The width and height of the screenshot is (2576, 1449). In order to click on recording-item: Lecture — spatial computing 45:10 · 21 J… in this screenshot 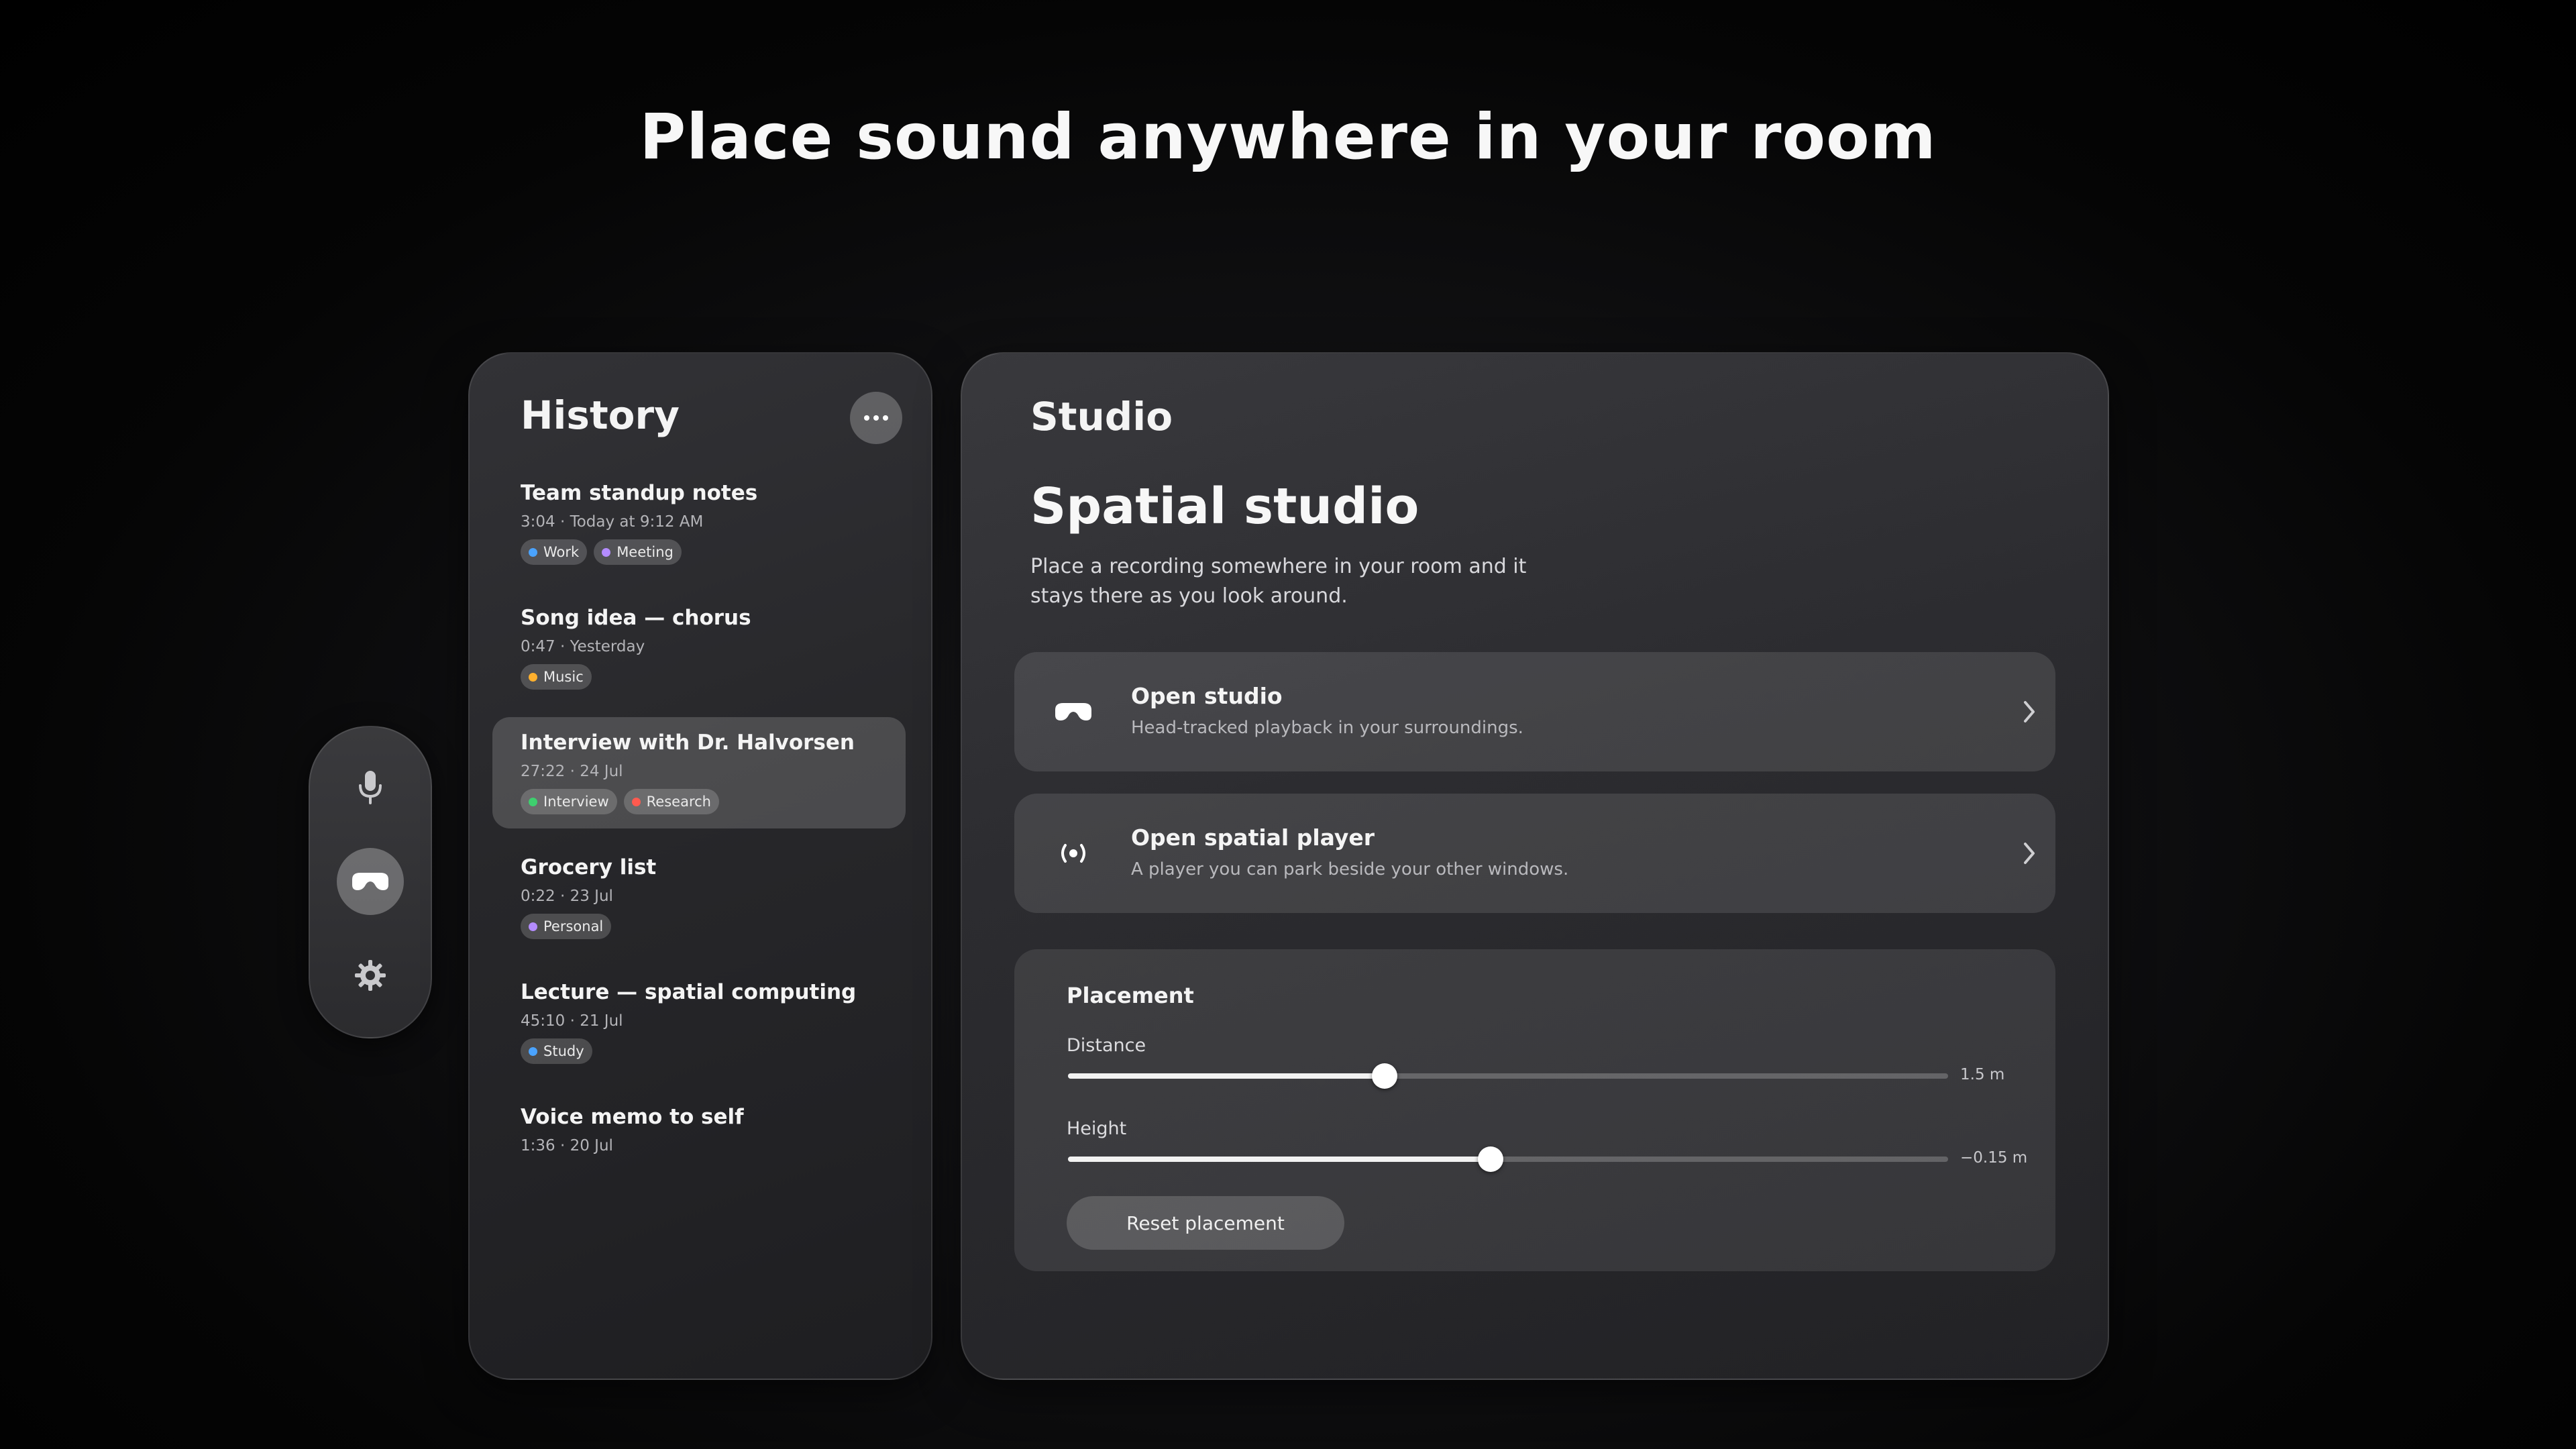, I will do `click(699, 1022)`.